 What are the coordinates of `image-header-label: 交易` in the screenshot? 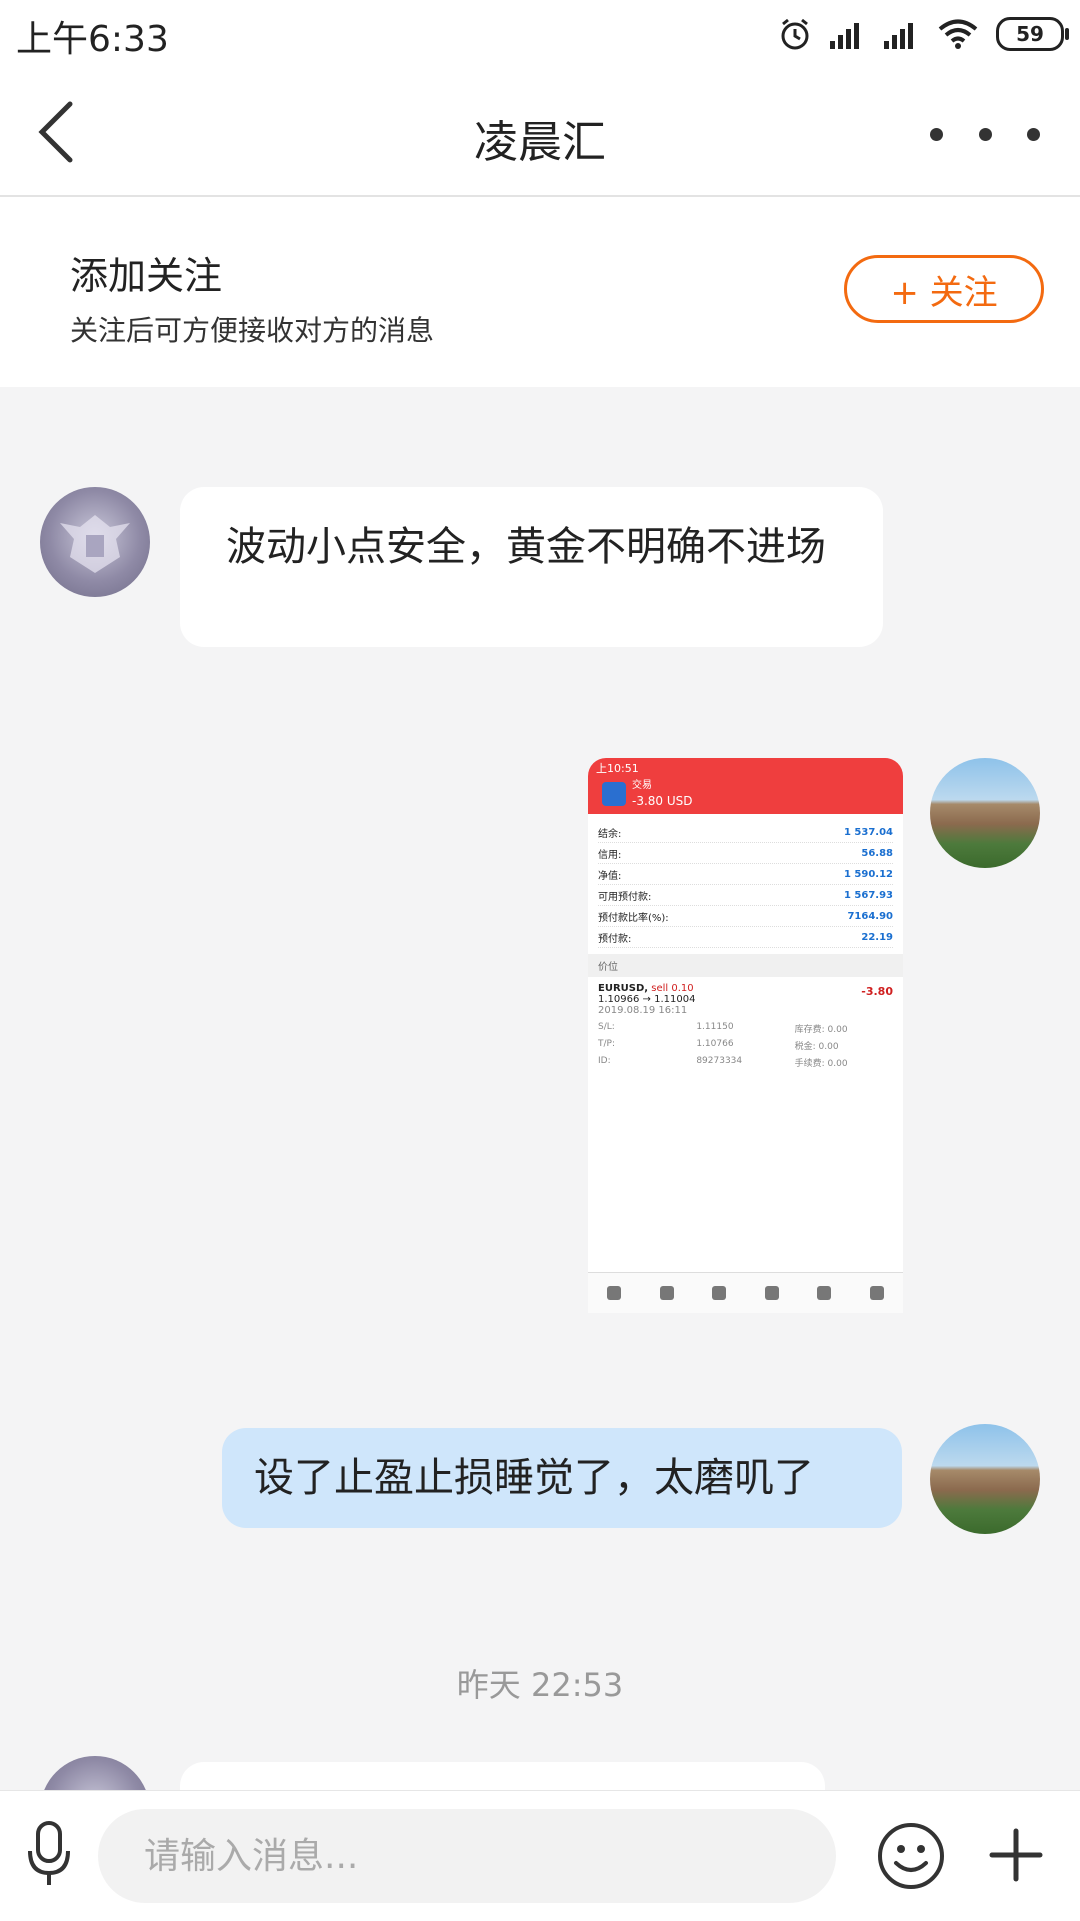 It's located at (642, 785).